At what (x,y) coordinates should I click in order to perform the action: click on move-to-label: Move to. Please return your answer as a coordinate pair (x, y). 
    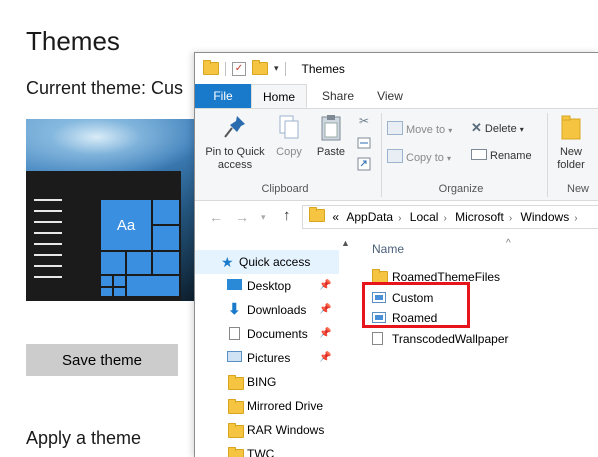
    Looking at the image, I should click on (426, 130).